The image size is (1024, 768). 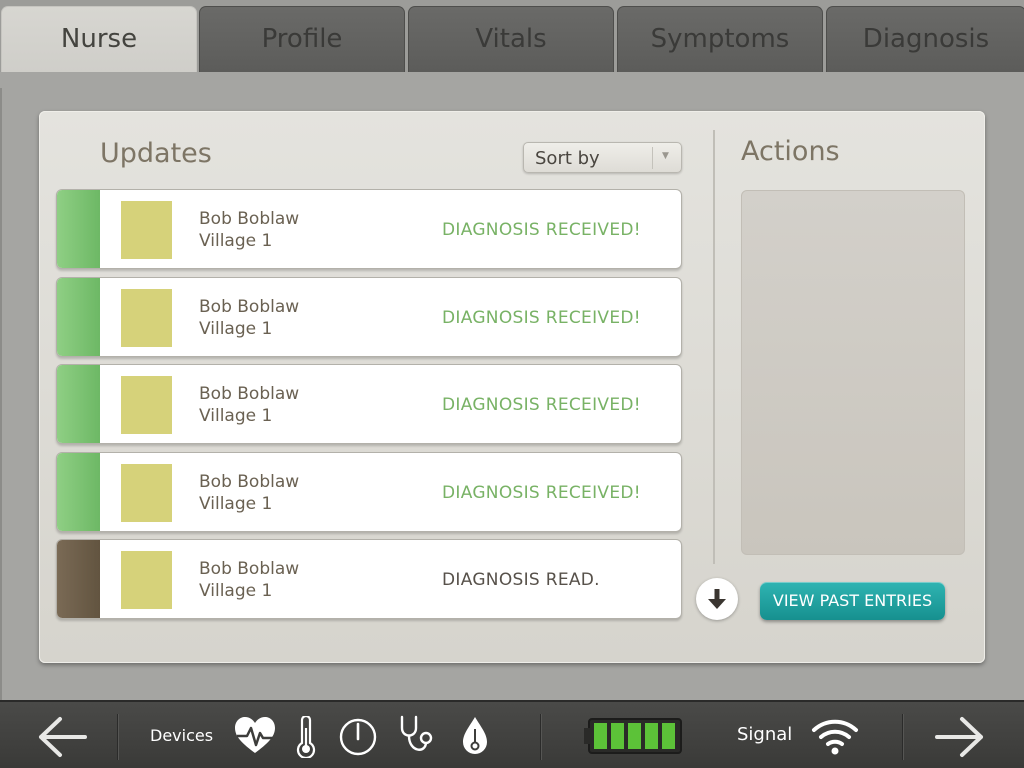 What do you see at coordinates (512, 734) in the screenshot?
I see `bottom-bar: Devices Signal` at bounding box center [512, 734].